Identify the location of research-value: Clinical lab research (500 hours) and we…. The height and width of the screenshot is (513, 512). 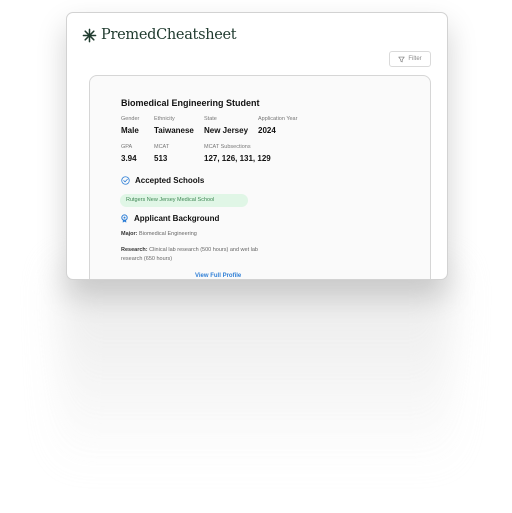
(203, 250).